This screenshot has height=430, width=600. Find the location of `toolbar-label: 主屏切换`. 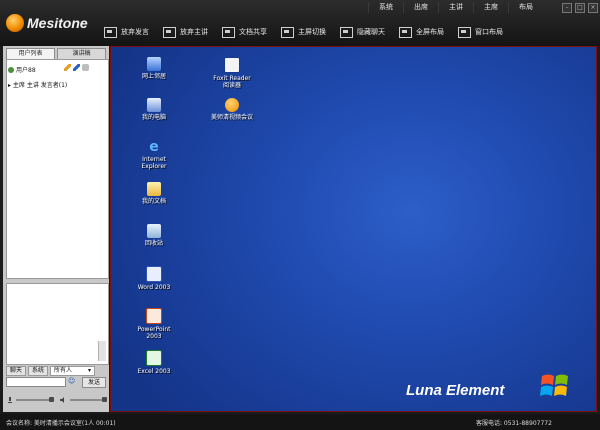

toolbar-label: 主屏切换 is located at coordinates (312, 32).